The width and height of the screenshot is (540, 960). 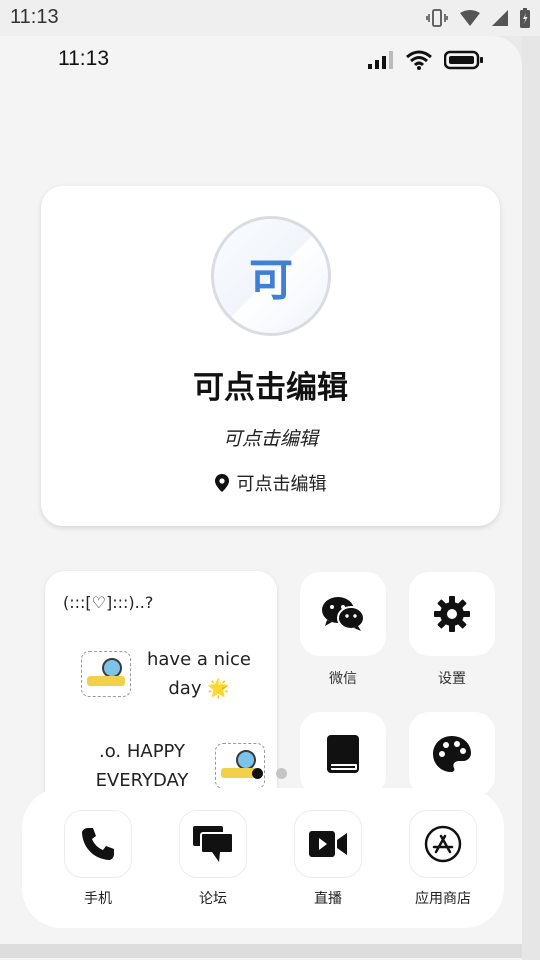 I want to click on app-label: 微信, so click(x=343, y=679).